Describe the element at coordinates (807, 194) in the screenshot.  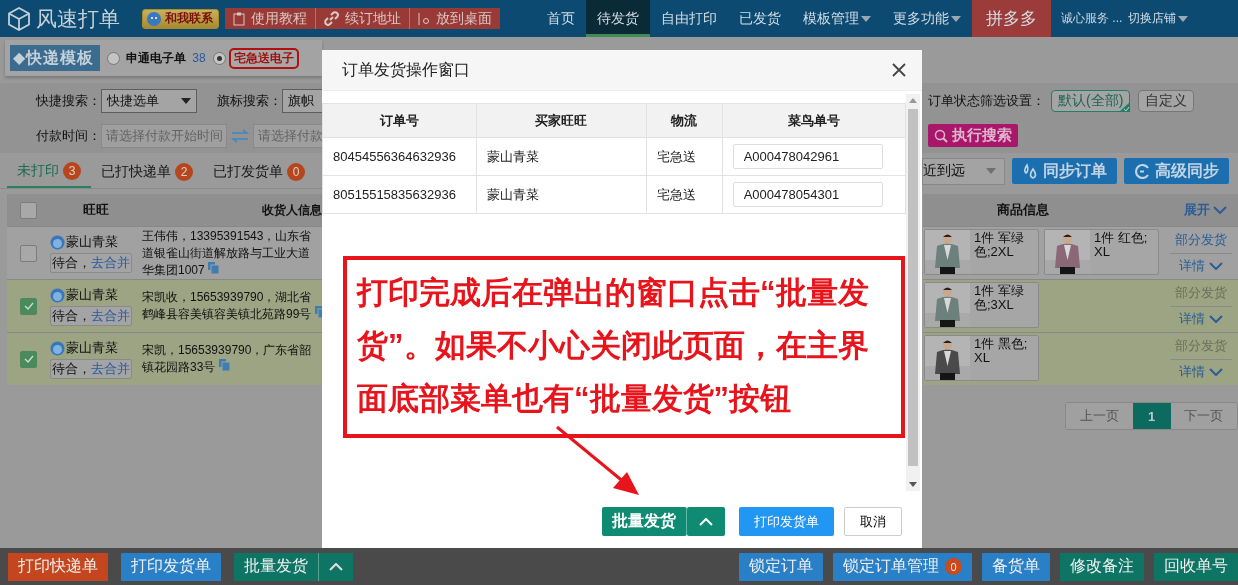
I see `input-field: A000478054301` at that location.